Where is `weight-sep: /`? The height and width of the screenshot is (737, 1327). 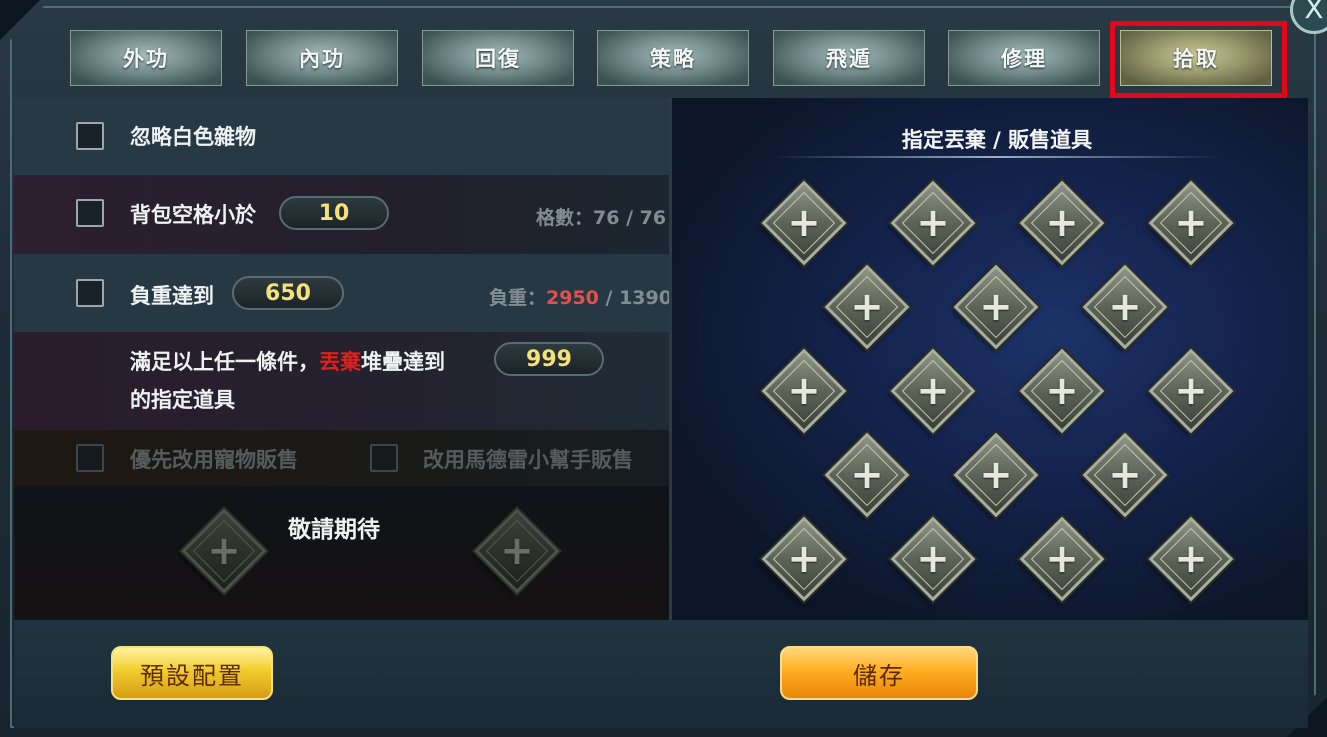 weight-sep: / is located at coordinates (609, 298).